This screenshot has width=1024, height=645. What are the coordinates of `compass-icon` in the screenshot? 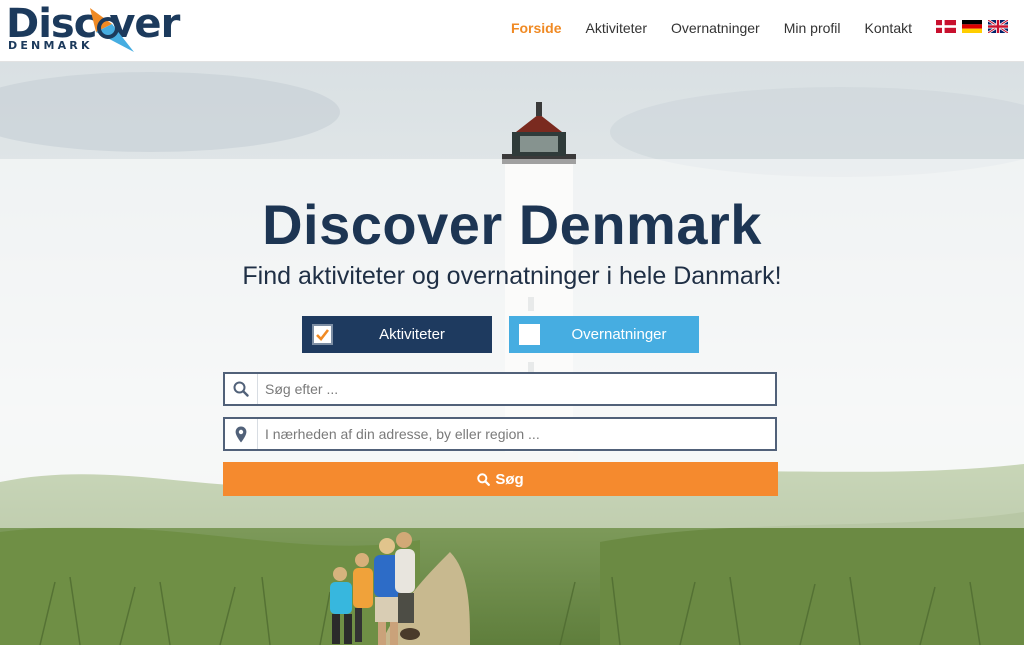 It's located at (112, 30).